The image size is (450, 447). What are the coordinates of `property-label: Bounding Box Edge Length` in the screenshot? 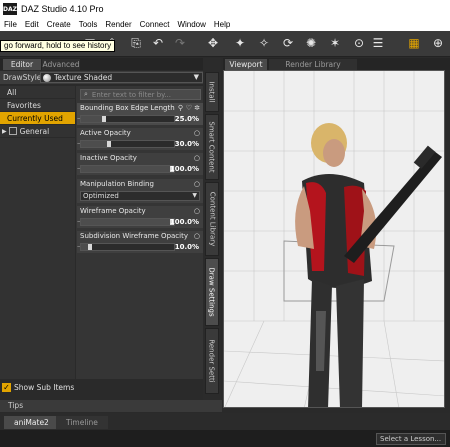 It's located at (127, 108).